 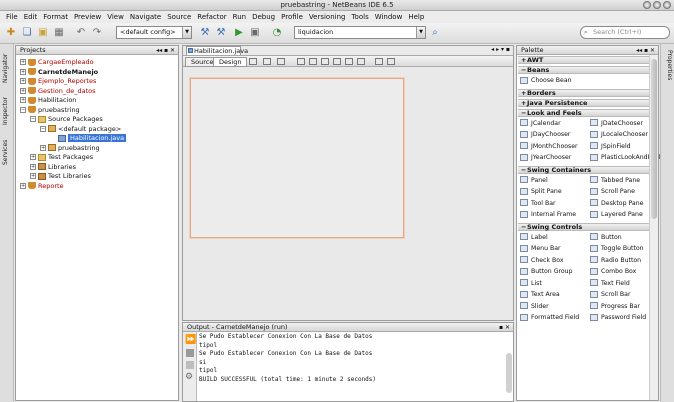 I want to click on palette-category: −Swing Containers, so click(x=584, y=169).